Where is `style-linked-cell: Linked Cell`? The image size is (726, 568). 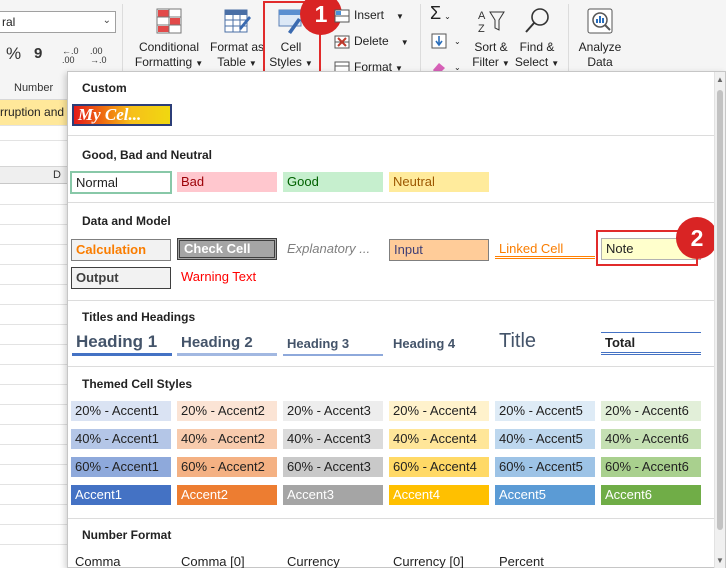
style-linked-cell: Linked Cell is located at coordinates (545, 249).